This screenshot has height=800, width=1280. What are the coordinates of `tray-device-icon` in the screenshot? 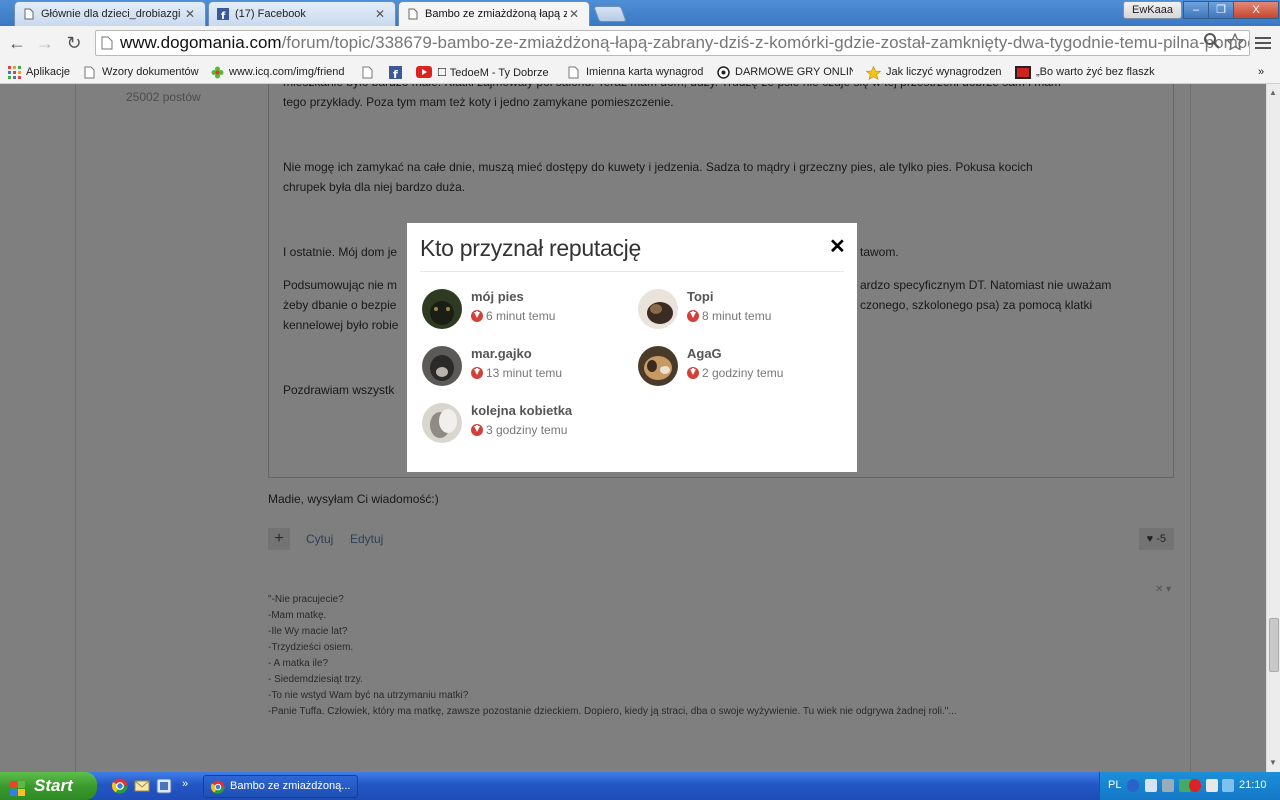 It's located at (1168, 785).